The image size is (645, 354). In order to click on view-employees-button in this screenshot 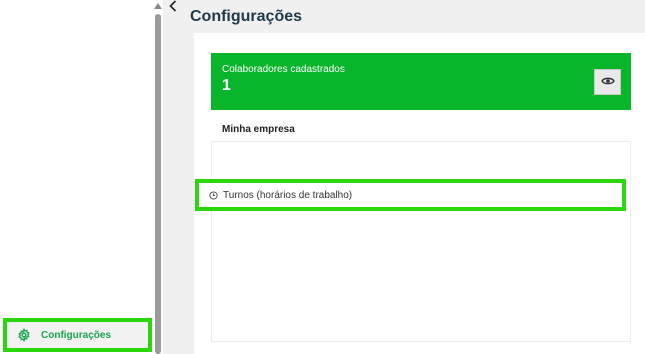, I will do `click(607, 82)`.